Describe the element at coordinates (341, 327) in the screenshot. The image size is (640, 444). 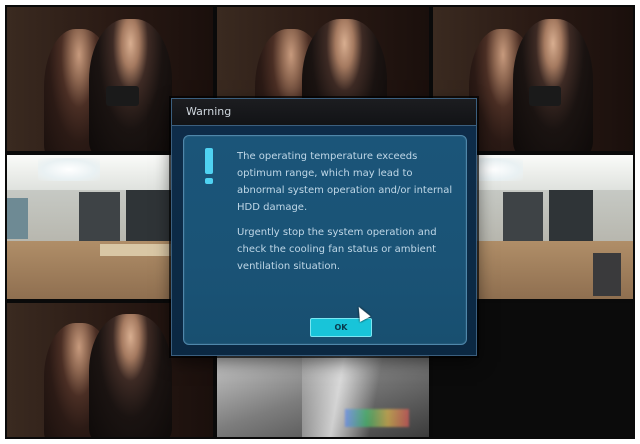
I see `ok-button: OK` at that location.